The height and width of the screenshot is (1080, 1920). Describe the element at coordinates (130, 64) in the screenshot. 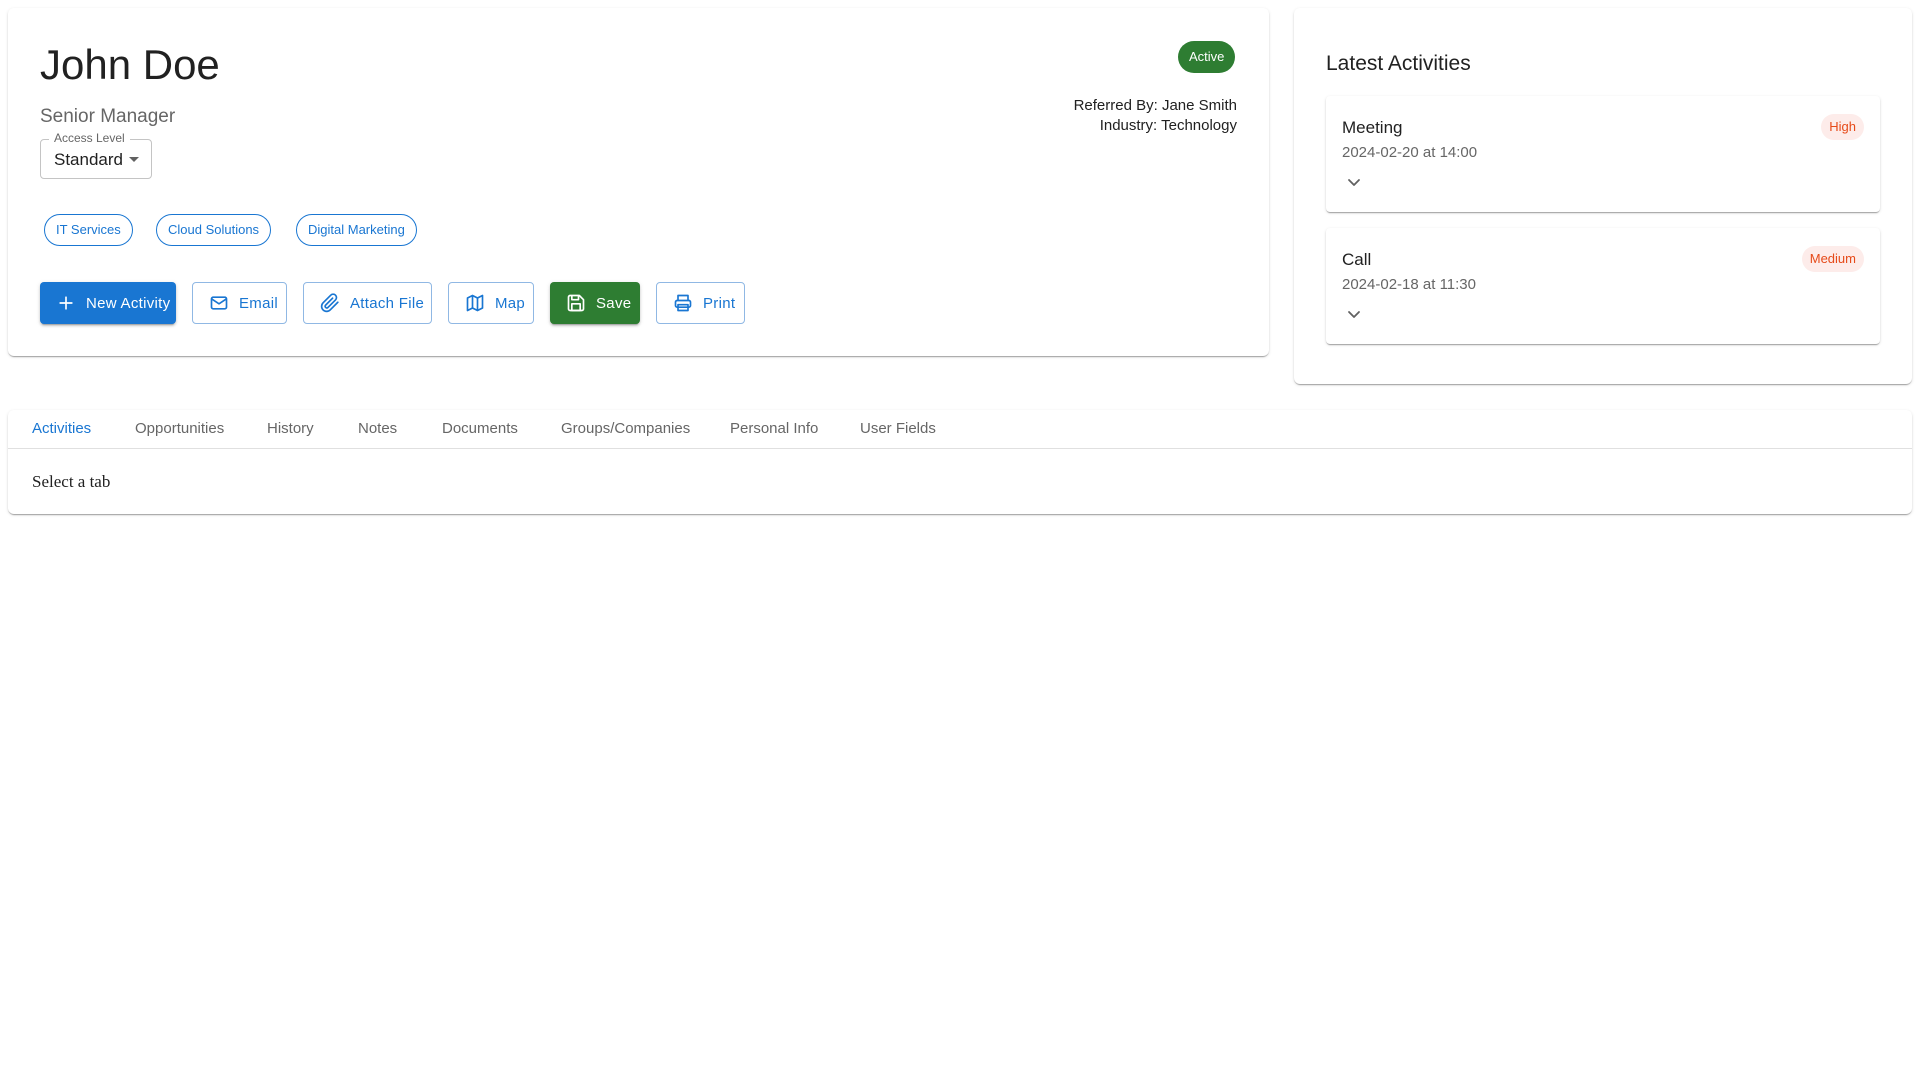

I see `contact-name: John Doe` at that location.